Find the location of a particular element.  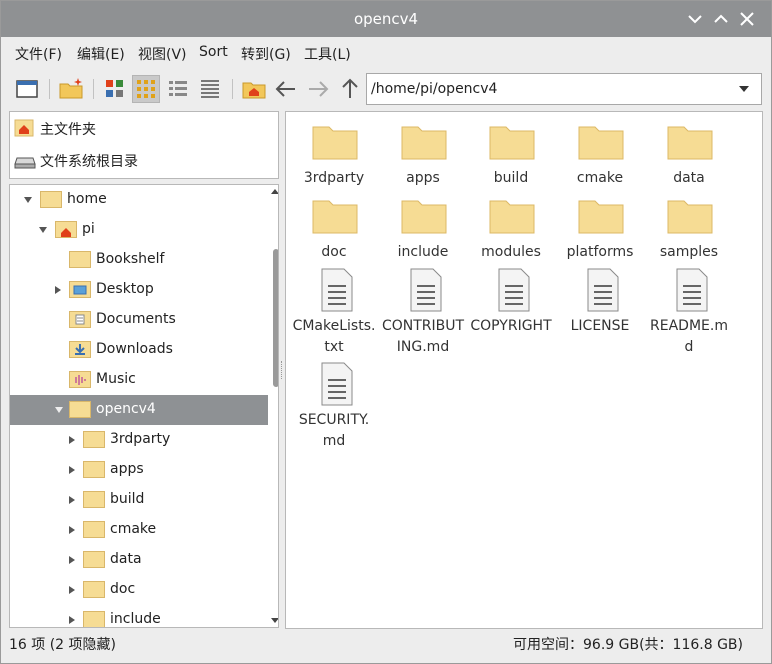

window-title: opencv4 is located at coordinates (386, 19).